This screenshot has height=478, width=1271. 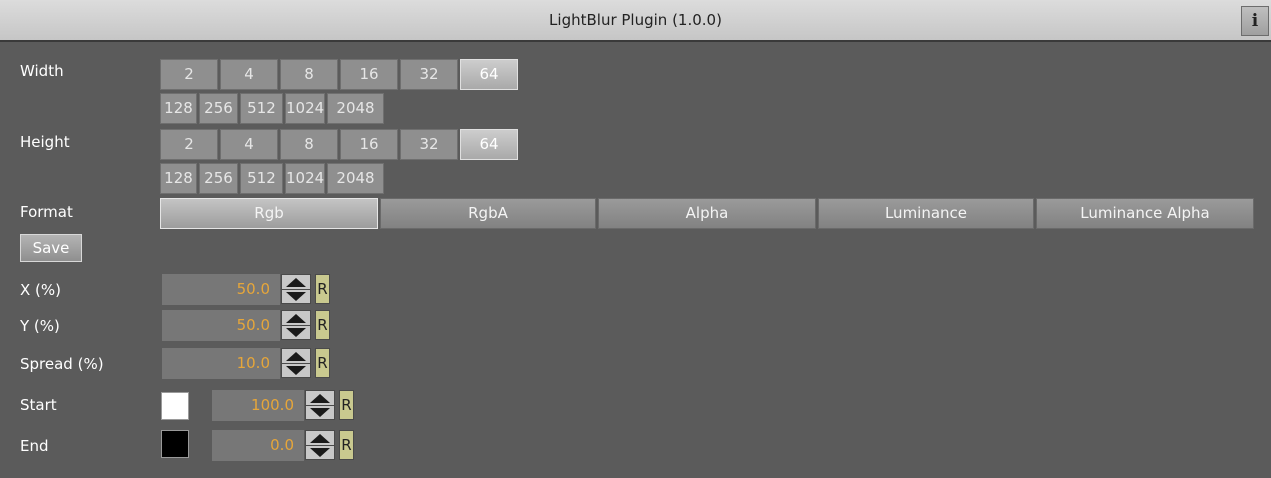 I want to click on height-button-1024: 1024, so click(x=305, y=178).